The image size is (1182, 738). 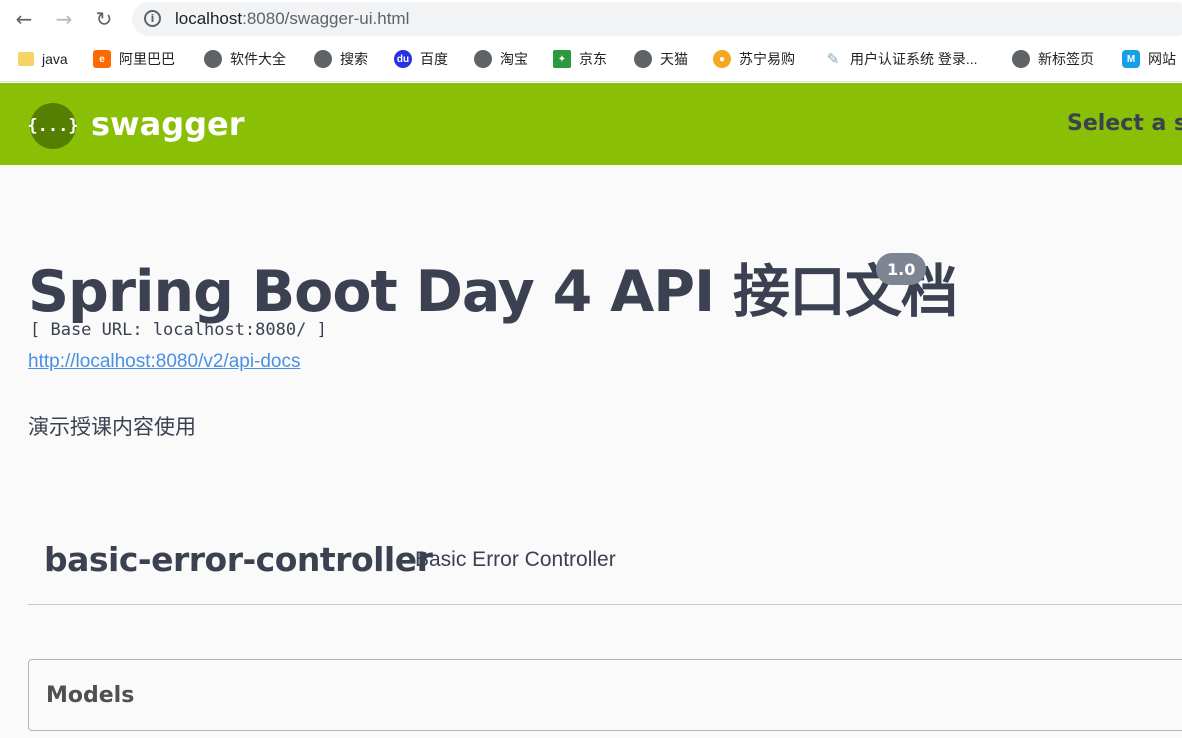 What do you see at coordinates (901, 269) in the screenshot?
I see `version-badge: 1.0` at bounding box center [901, 269].